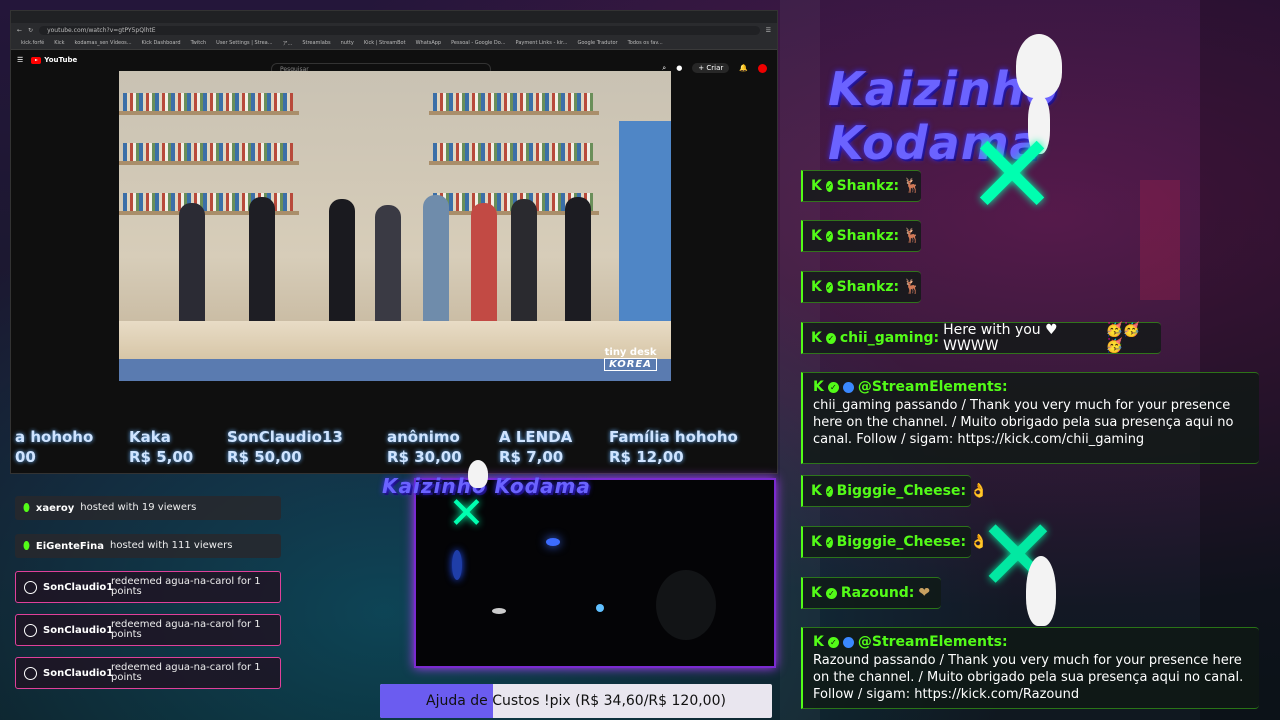 This screenshot has width=1280, height=720. I want to click on donor-name: Kaka, so click(150, 437).